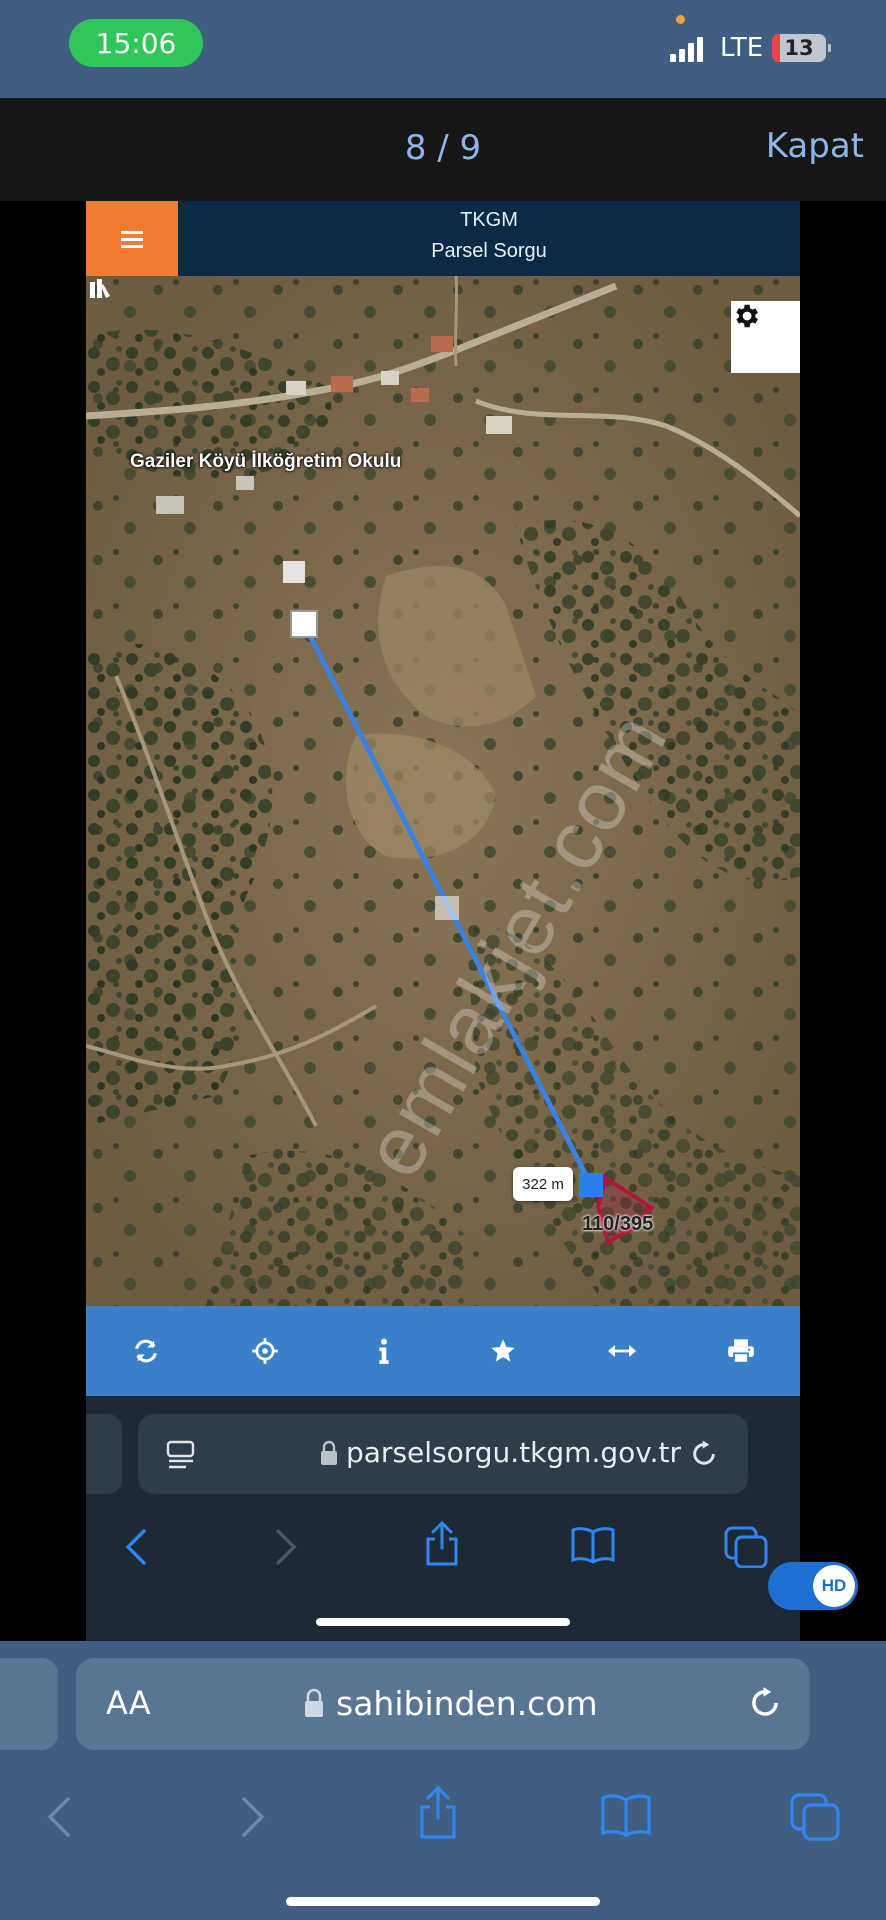 This screenshot has height=1920, width=886. Describe the element at coordinates (304, 624) in the screenshot. I see `measure-start-marker` at that location.